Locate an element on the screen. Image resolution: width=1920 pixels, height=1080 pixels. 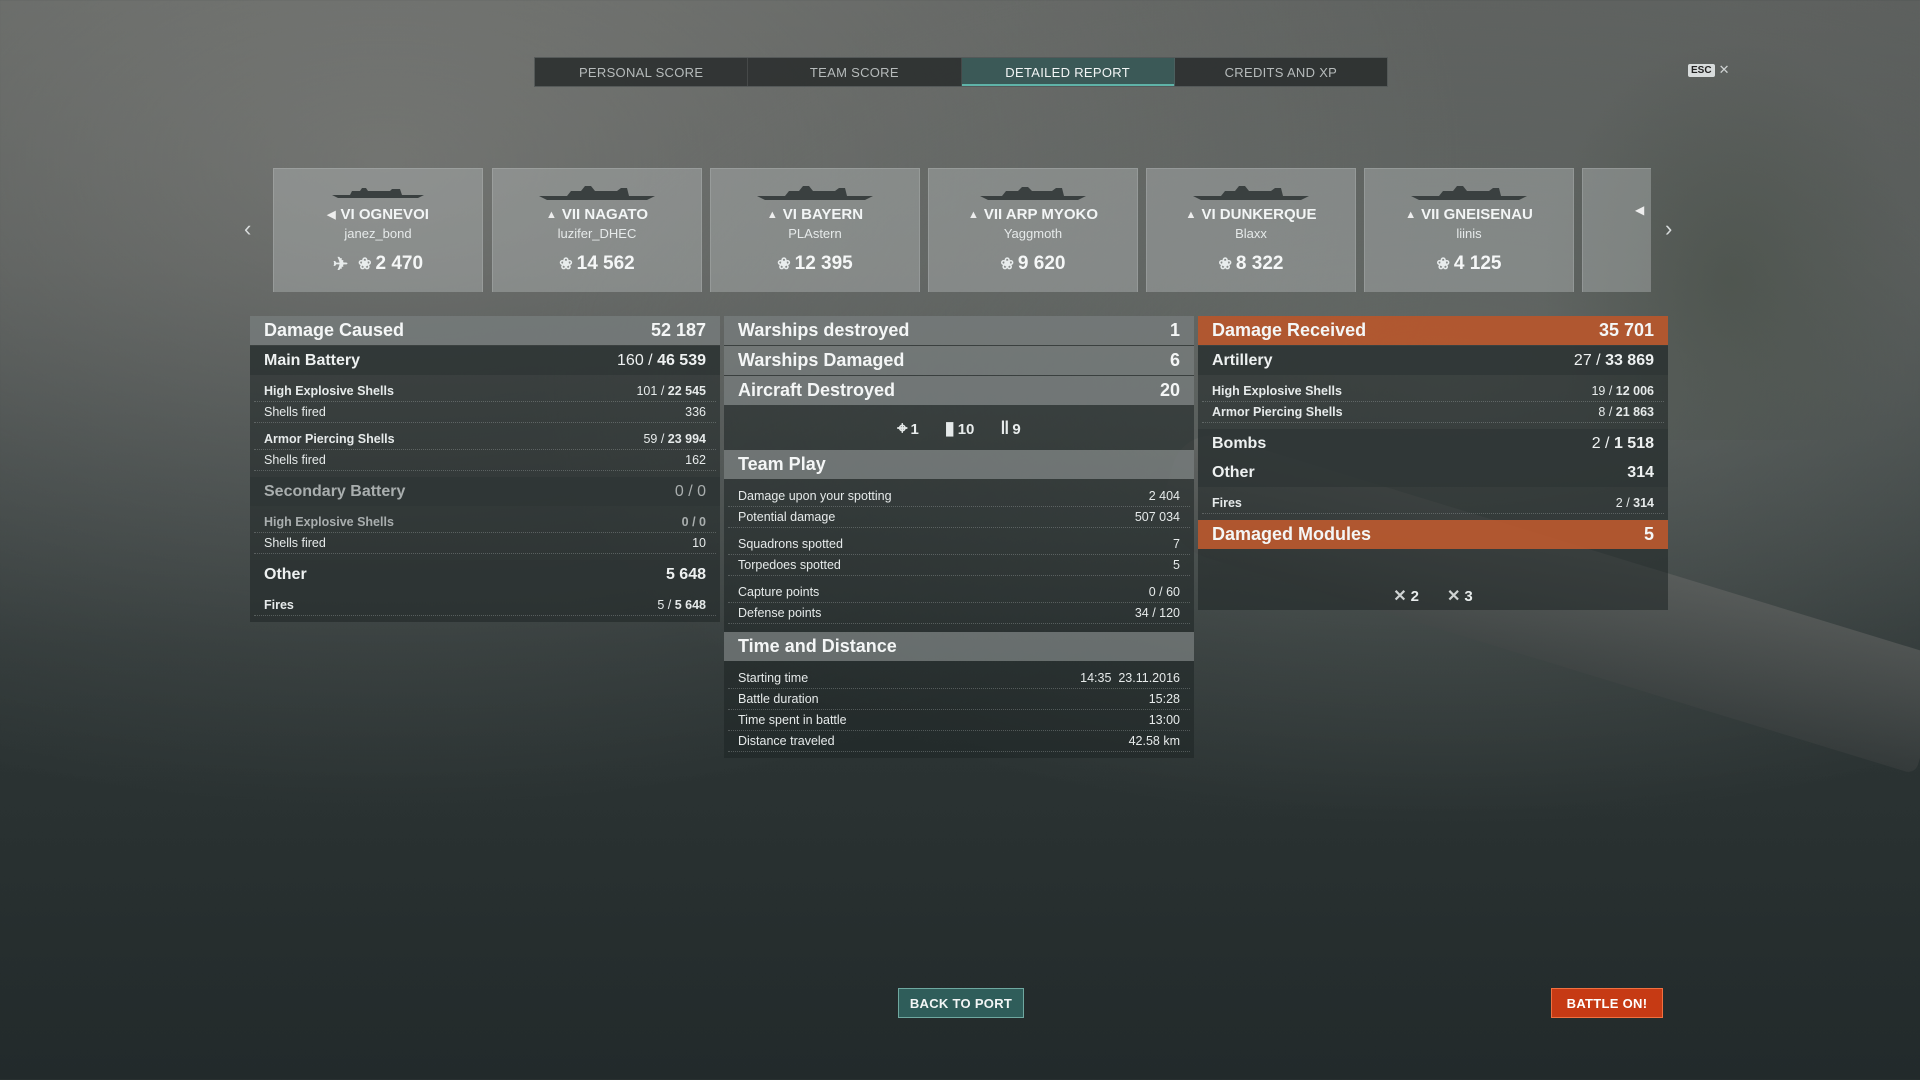
ship-name: VII NAGATO is located at coordinates (604, 214).